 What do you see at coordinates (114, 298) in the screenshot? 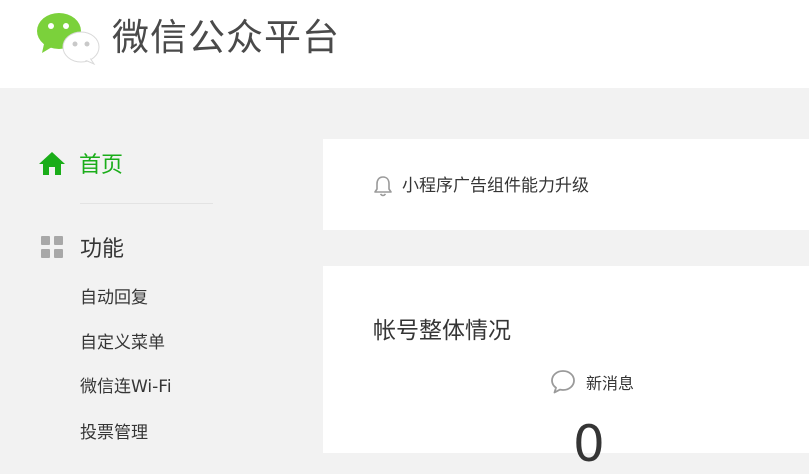
I see `sidebar-item-auto-reply: 自动回复` at bounding box center [114, 298].